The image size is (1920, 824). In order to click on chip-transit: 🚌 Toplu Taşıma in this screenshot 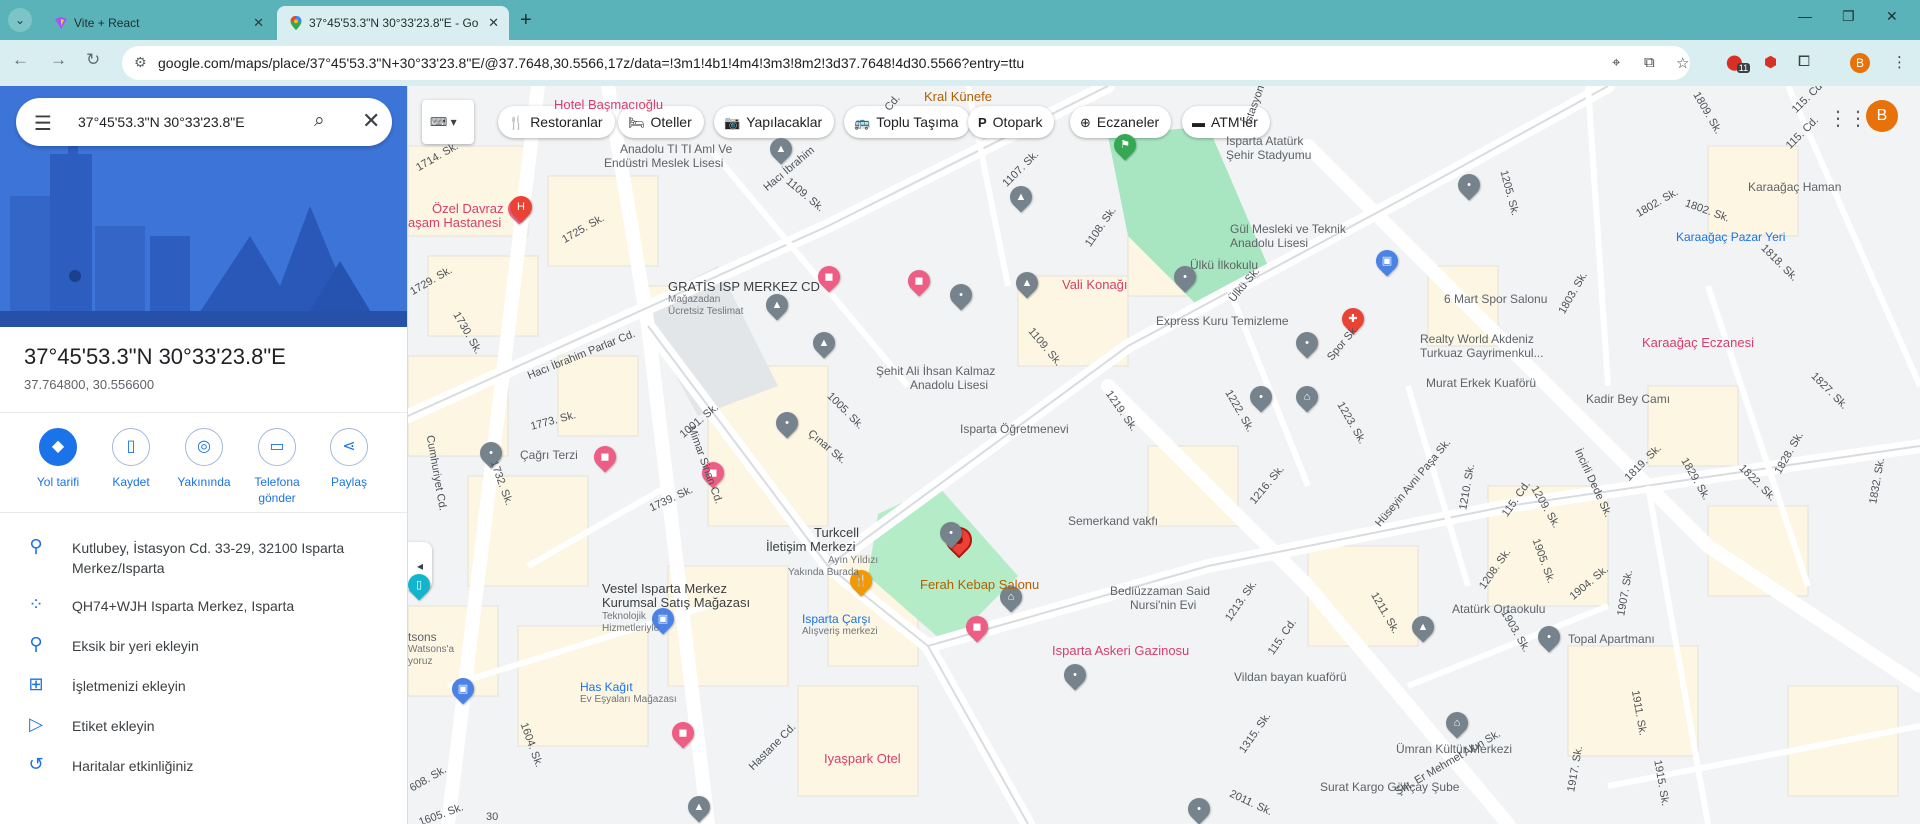, I will do `click(907, 122)`.